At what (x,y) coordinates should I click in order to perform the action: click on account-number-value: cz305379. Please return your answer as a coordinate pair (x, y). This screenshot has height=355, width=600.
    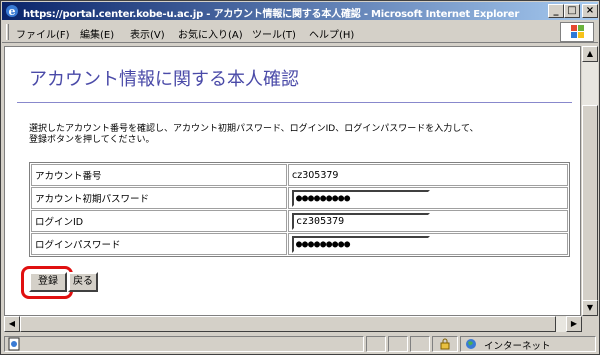
    Looking at the image, I should click on (428, 175).